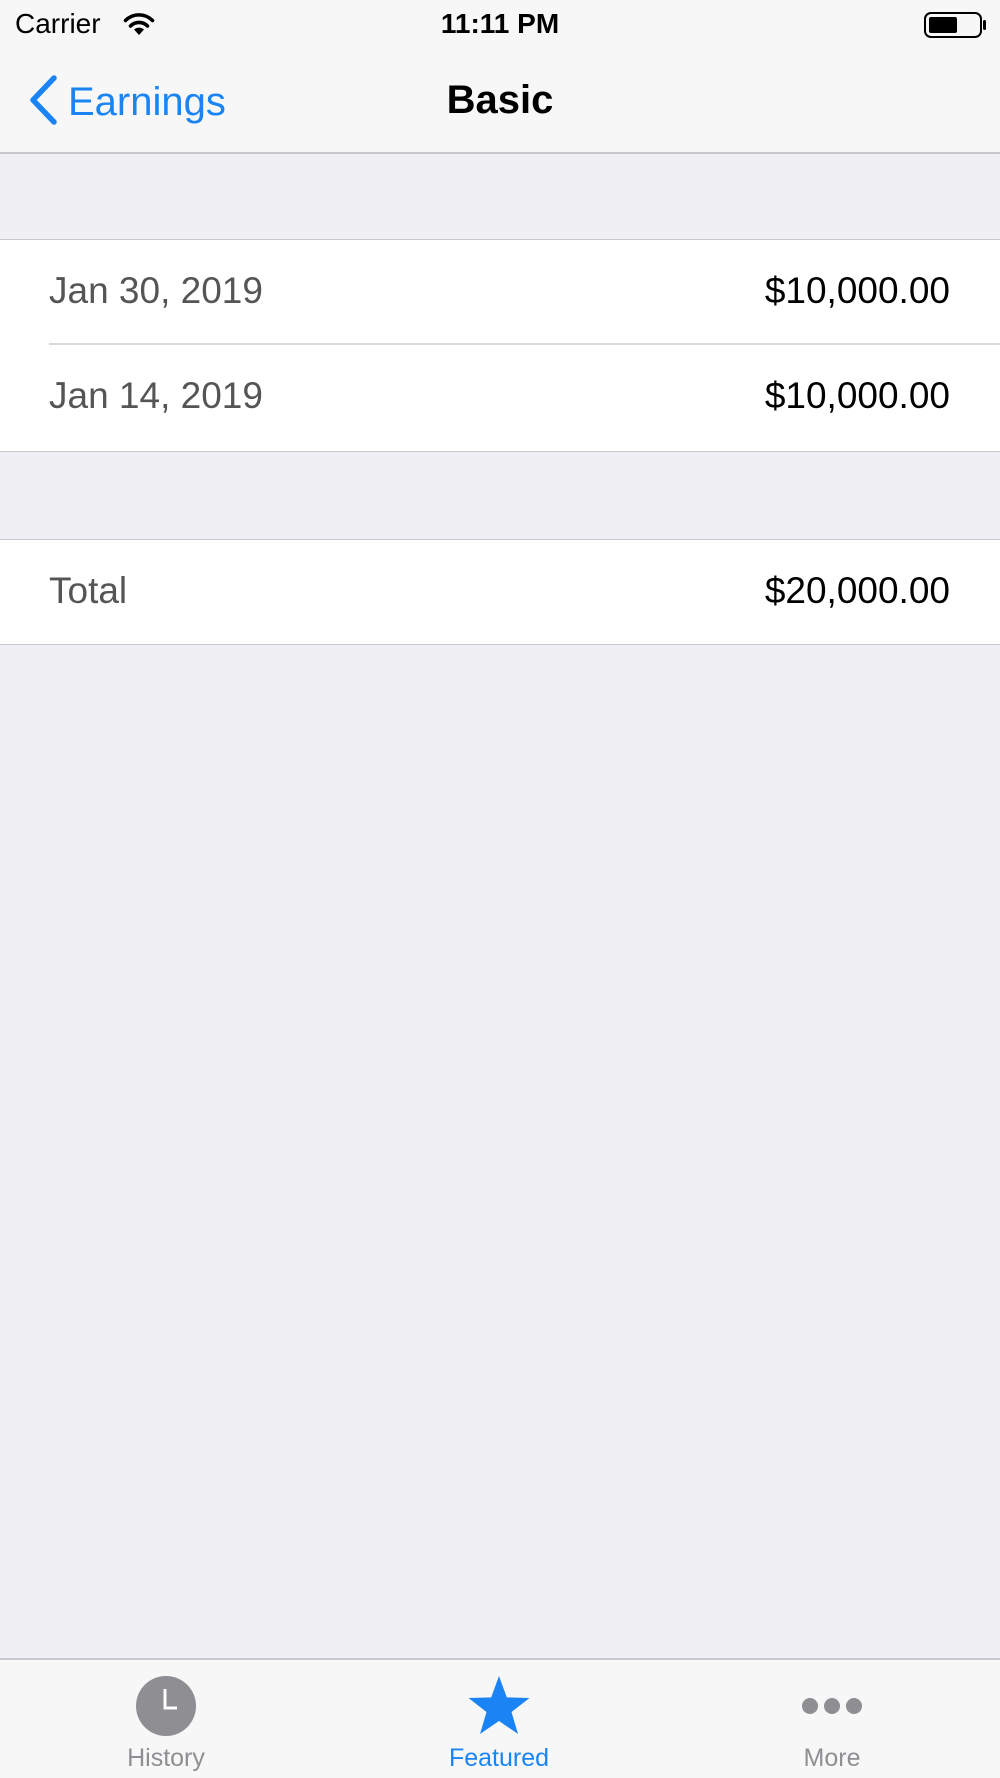  I want to click on tab-more: More, so click(832, 1719).